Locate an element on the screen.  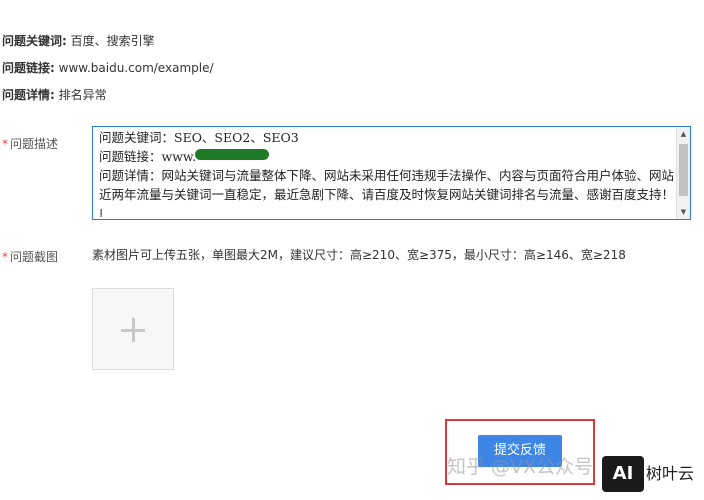
description-label: 问题描述 is located at coordinates (34, 144).